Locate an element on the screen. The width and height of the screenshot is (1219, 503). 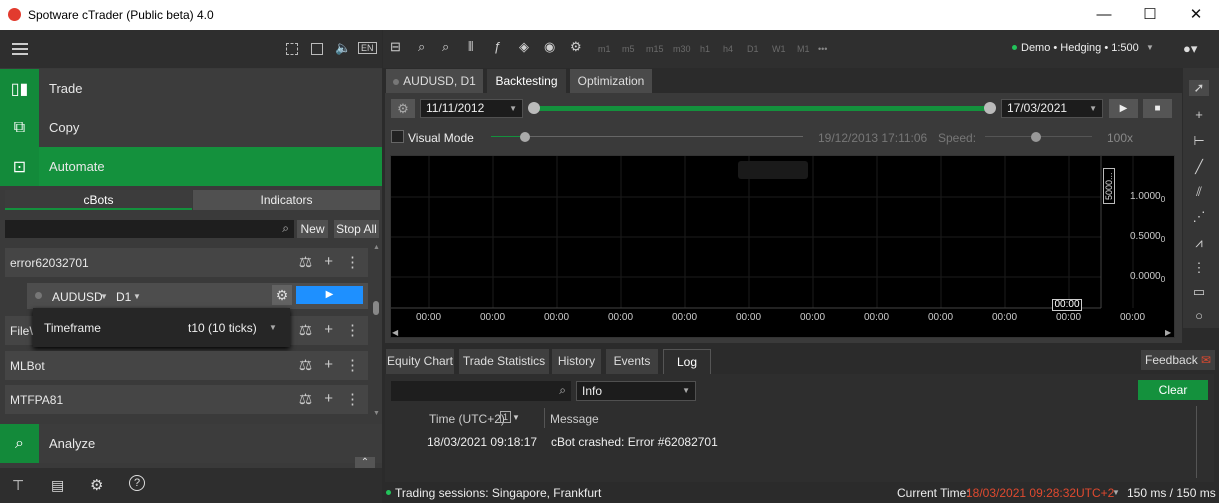
tab-instrument: AUDUSD, D1 is located at coordinates (434, 81).